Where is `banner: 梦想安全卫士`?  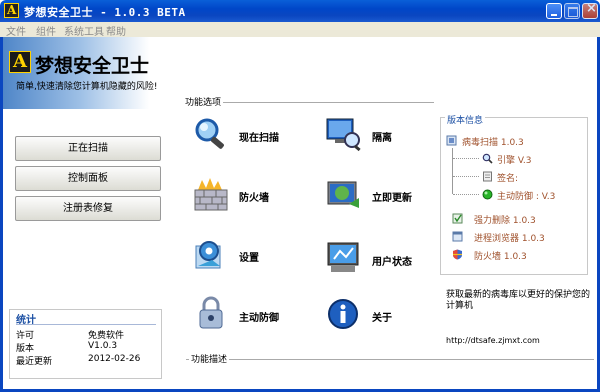 banner: 梦想安全卫士 is located at coordinates (89, 73).